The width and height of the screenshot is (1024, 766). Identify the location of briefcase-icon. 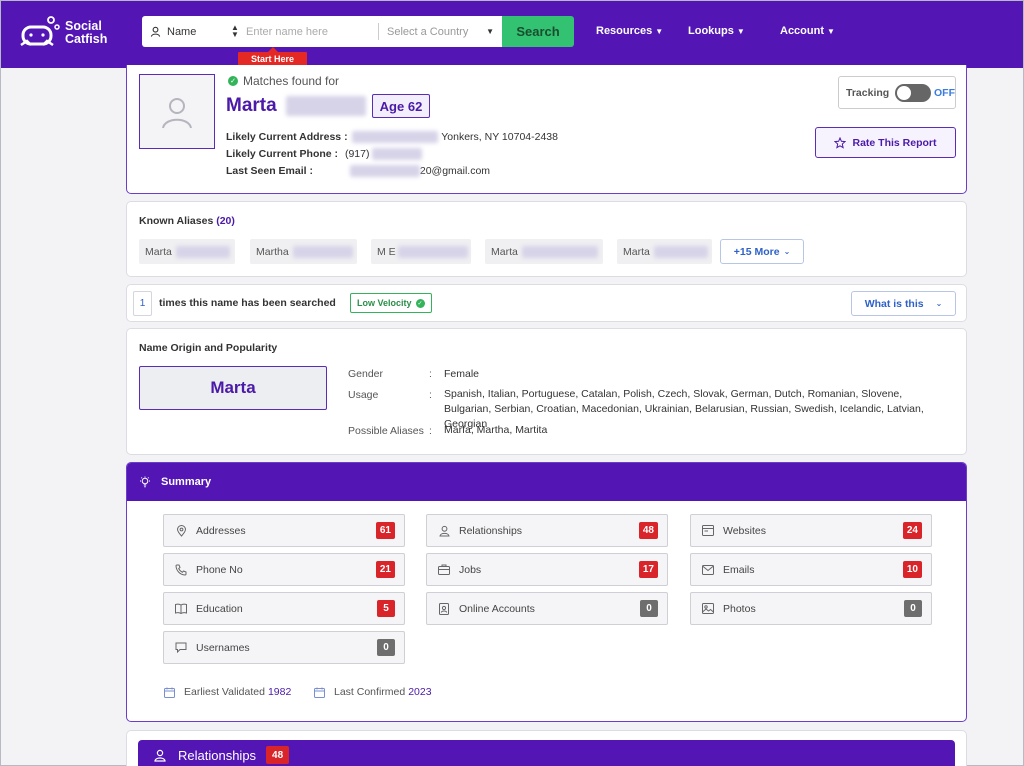
(444, 569).